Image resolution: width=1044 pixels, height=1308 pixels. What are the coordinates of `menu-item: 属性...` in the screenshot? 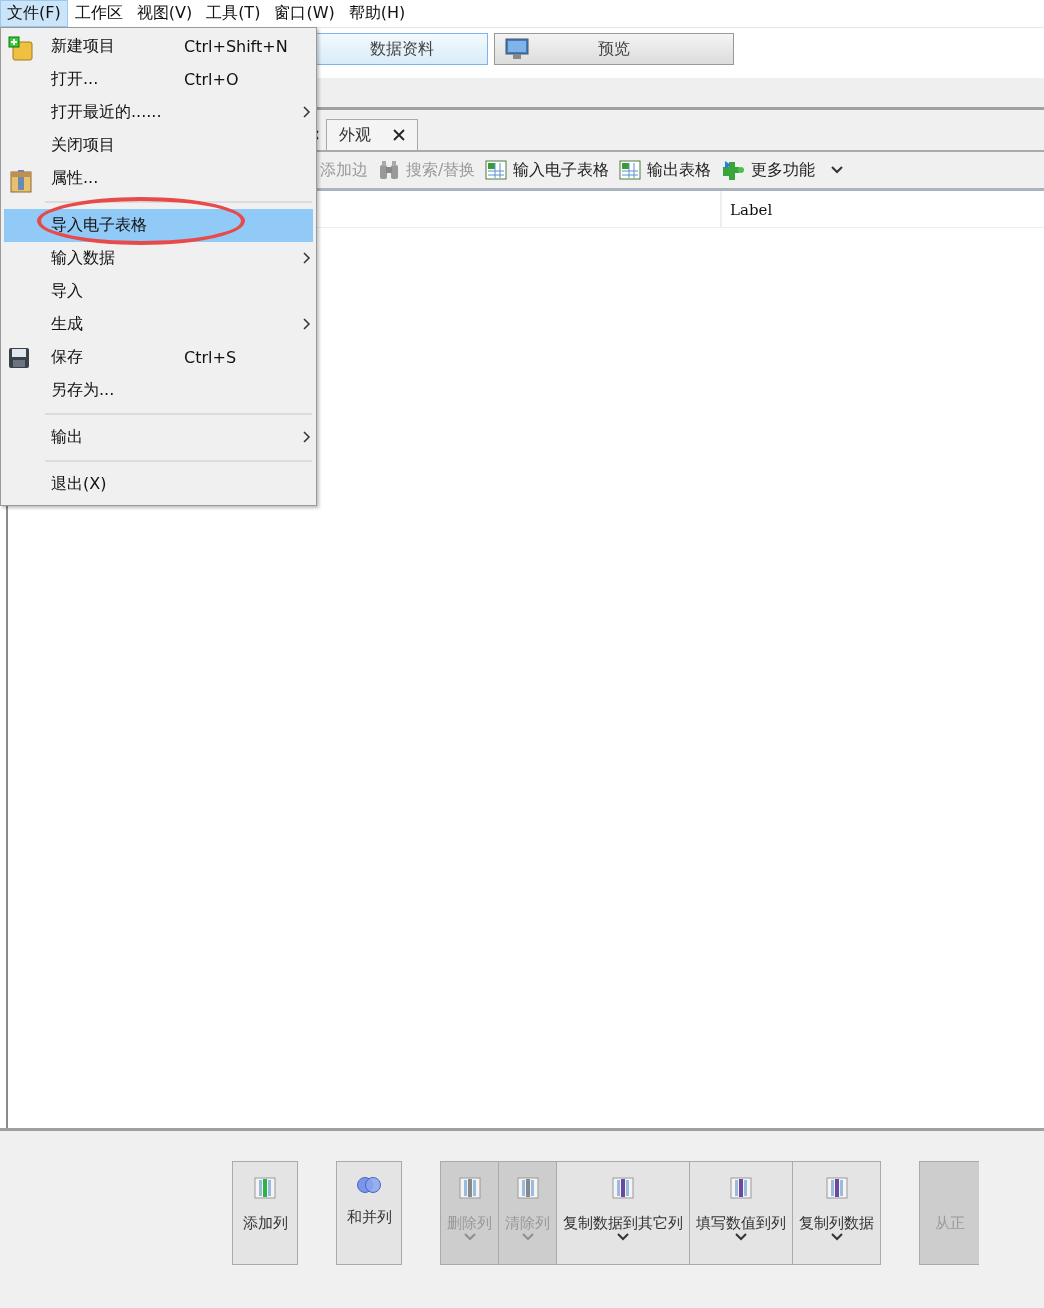 It's located at (158, 178).